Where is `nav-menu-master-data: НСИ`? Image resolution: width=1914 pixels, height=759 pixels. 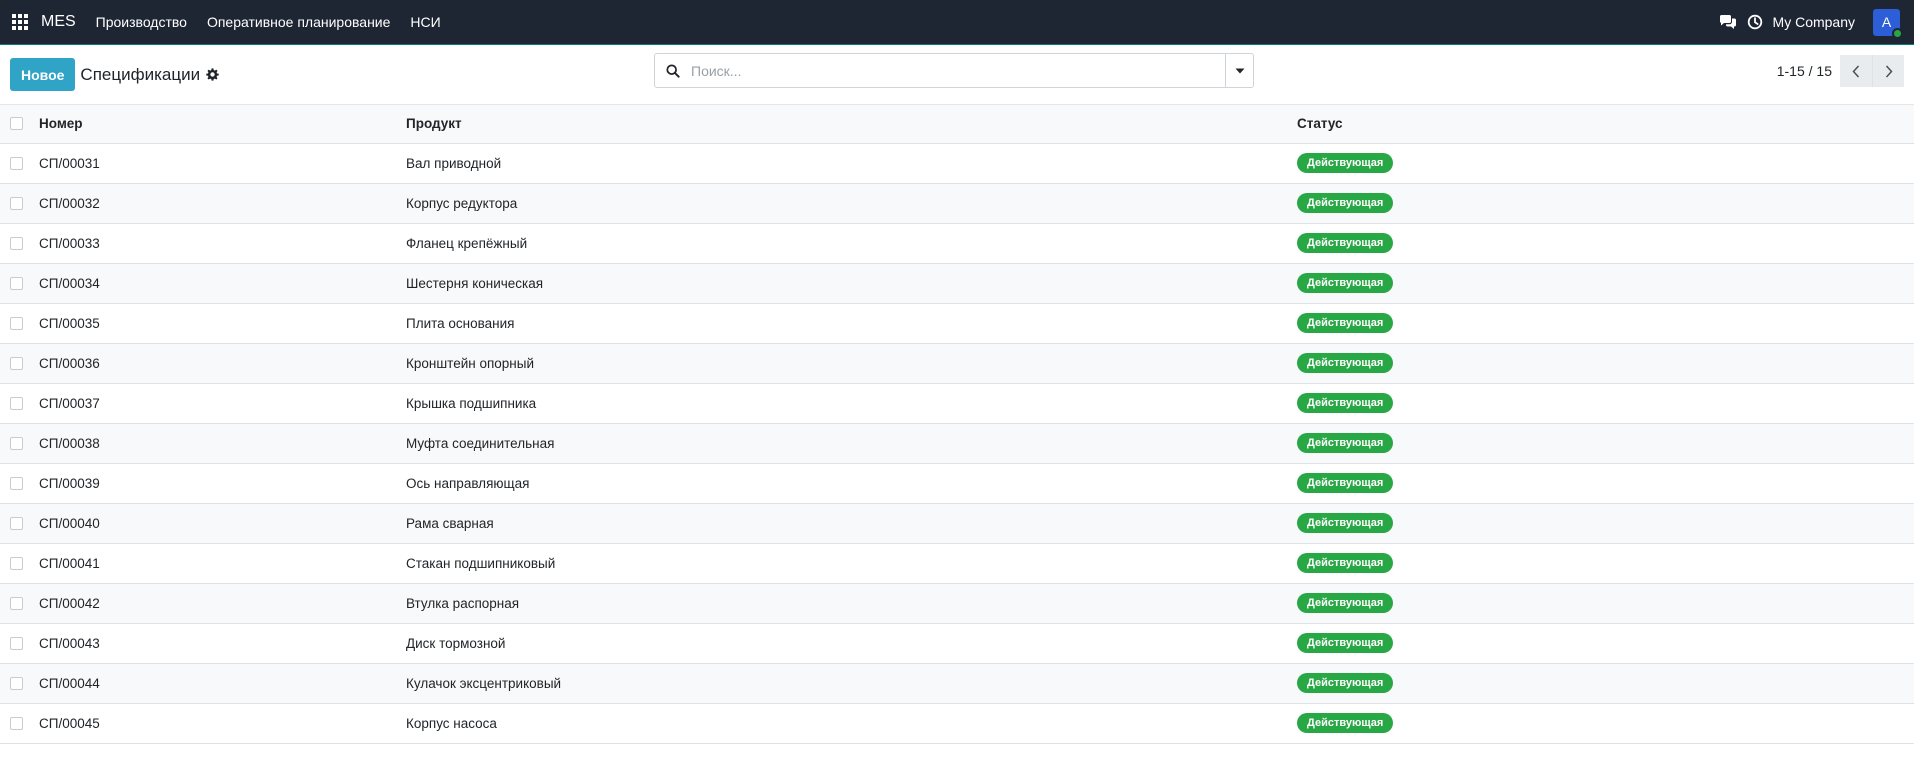
nav-menu-master-data: НСИ is located at coordinates (425, 22).